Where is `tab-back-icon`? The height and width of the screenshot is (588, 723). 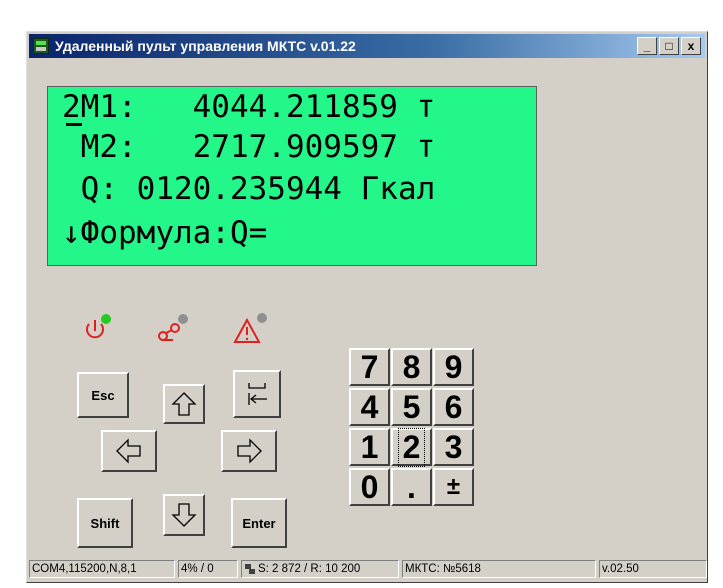
tab-back-icon is located at coordinates (257, 394).